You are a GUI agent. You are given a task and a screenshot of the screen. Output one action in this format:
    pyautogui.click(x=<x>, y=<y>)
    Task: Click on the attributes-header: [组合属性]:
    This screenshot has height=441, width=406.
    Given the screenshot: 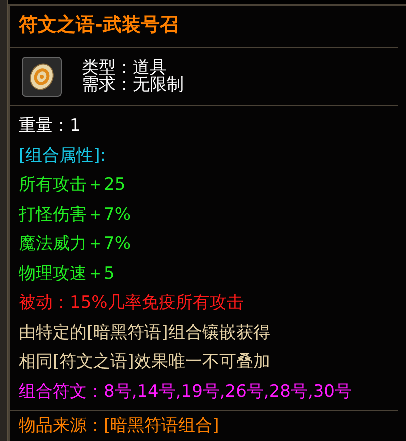 What is the action you would take?
    pyautogui.click(x=62, y=156)
    